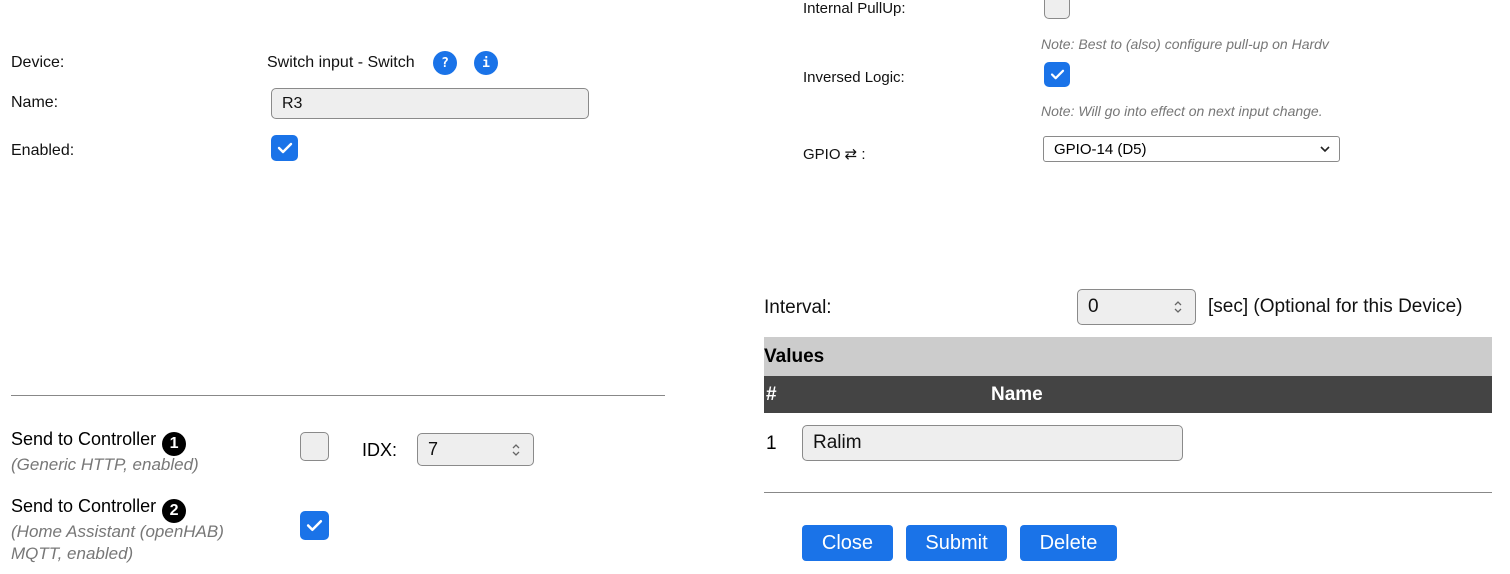 The height and width of the screenshot is (574, 1510). I want to click on table-row: 1 Ralim, so click(1128, 443).